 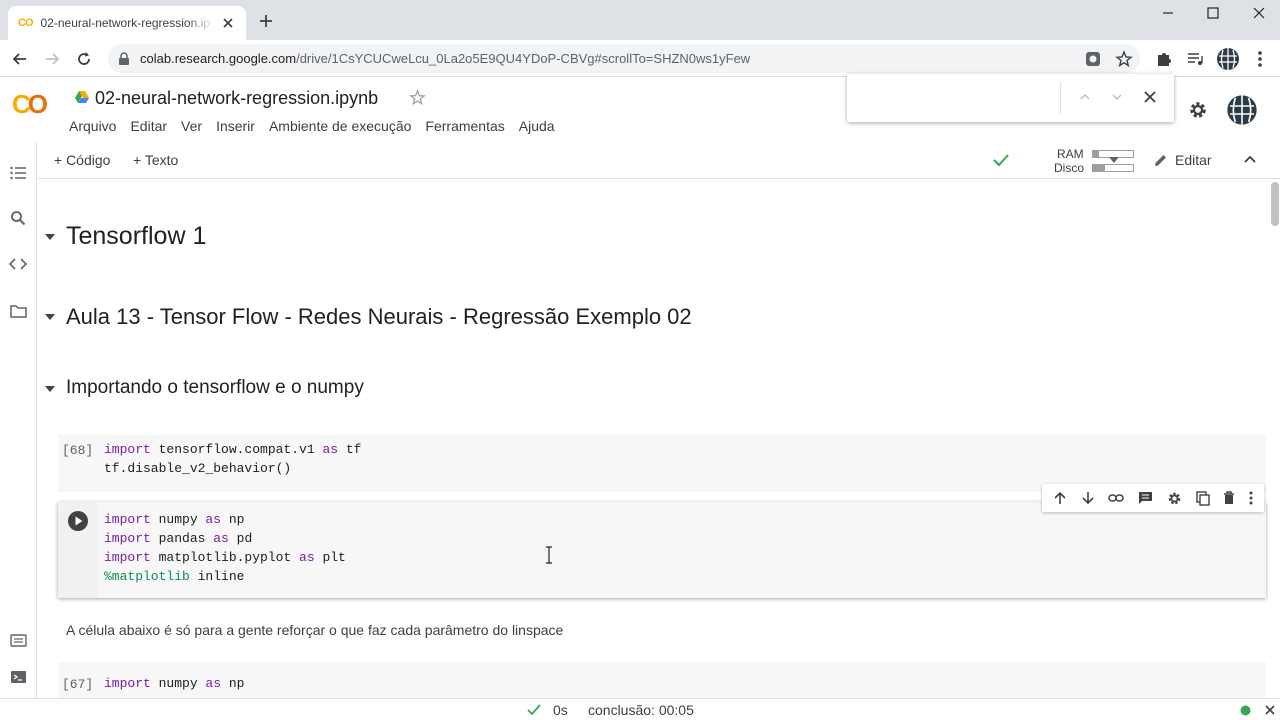 I want to click on google-drive-icon, so click(x=82, y=97).